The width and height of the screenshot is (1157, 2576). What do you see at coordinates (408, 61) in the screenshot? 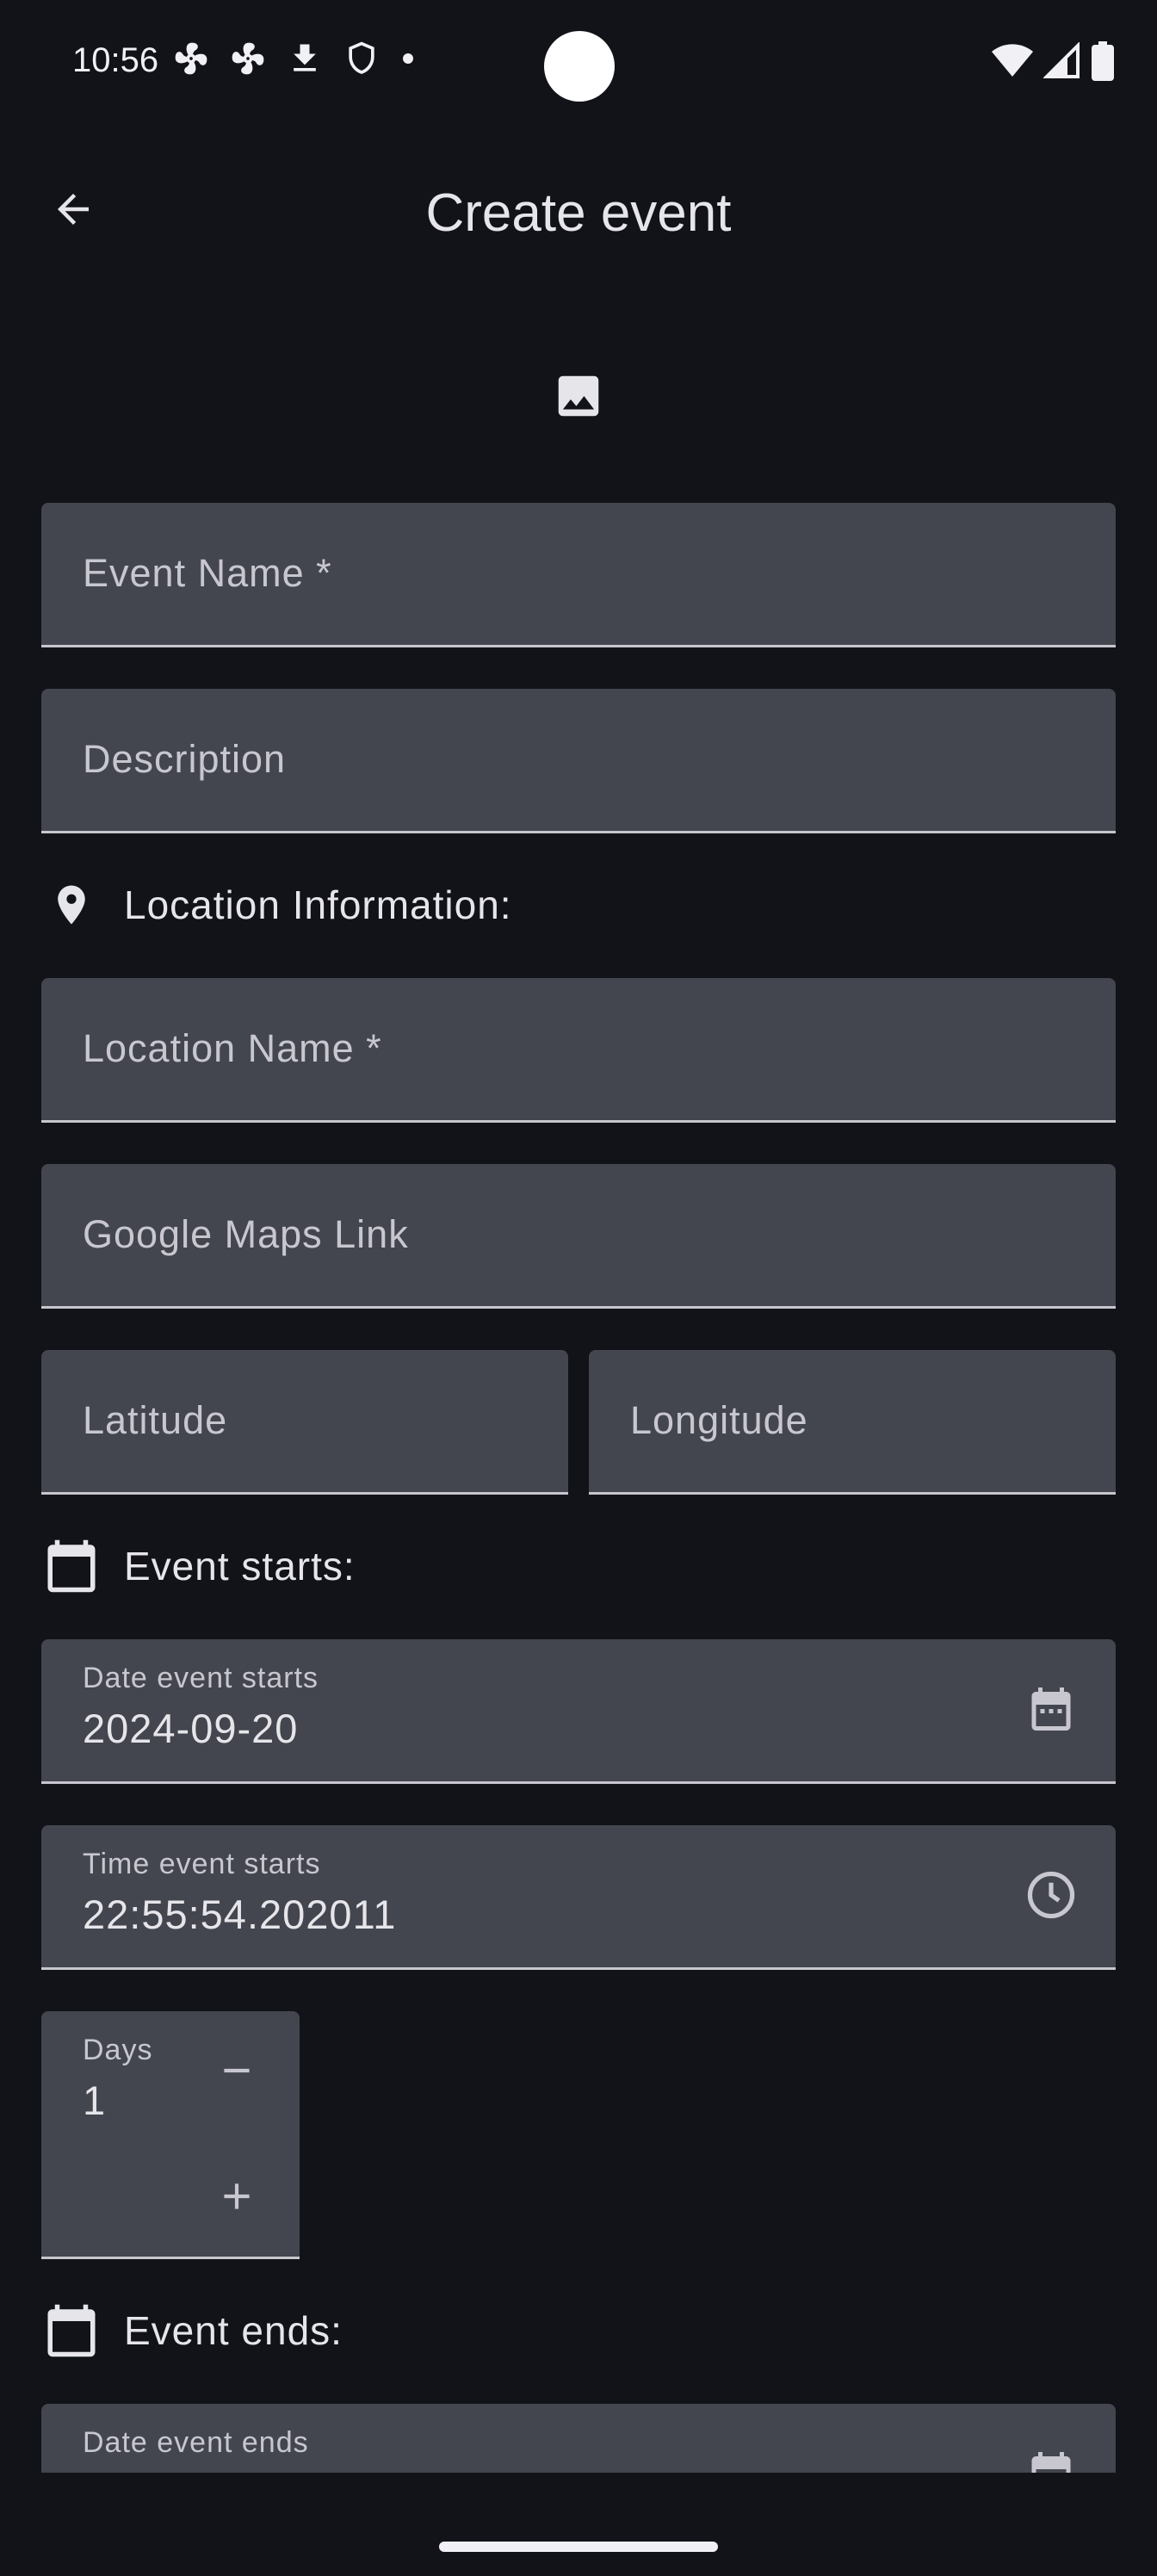
I see `dot-icon` at bounding box center [408, 61].